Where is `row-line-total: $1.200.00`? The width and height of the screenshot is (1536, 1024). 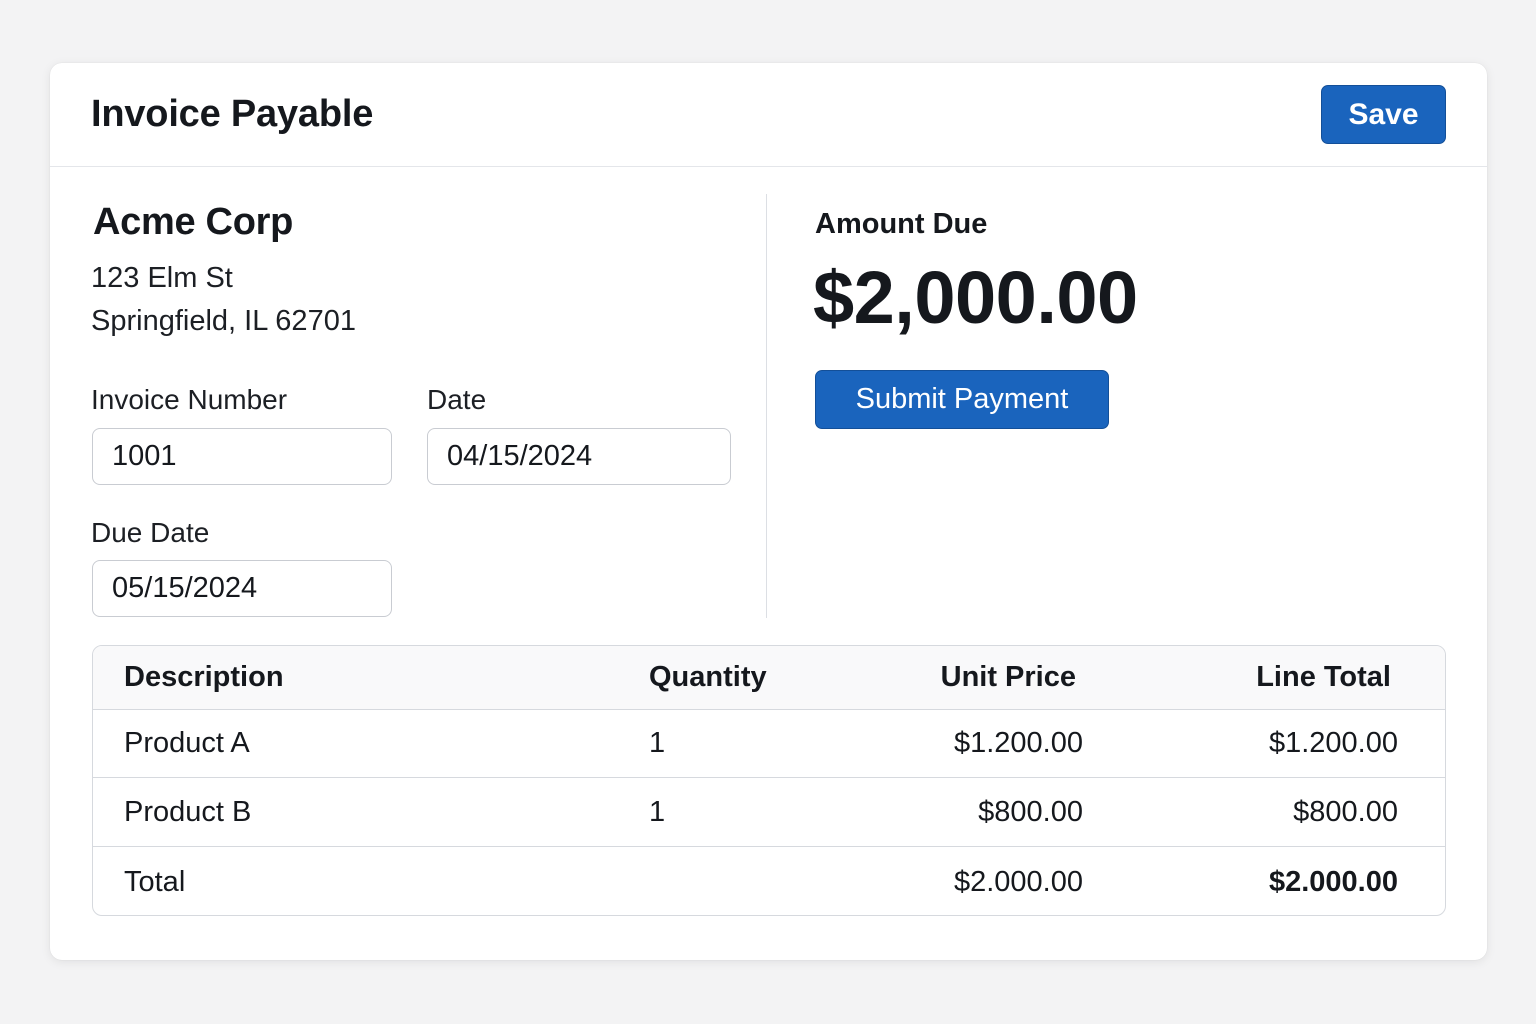 row-line-total: $1.200.00 is located at coordinates (1333, 743).